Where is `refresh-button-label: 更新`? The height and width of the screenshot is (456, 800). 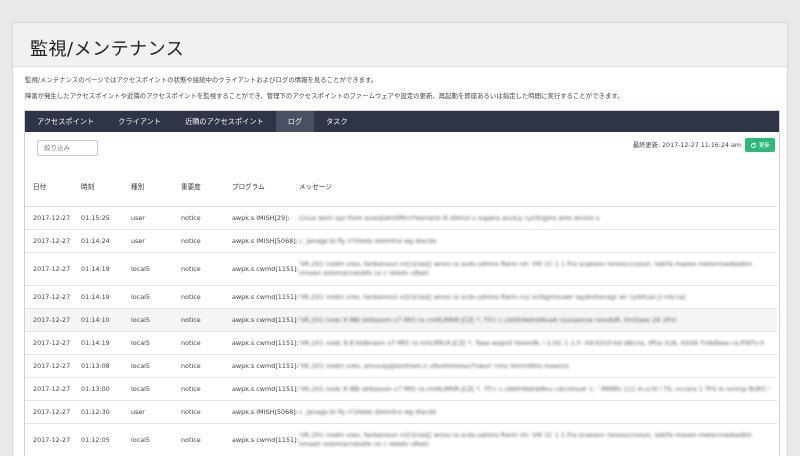
refresh-button-label: 更新 is located at coordinates (764, 146).